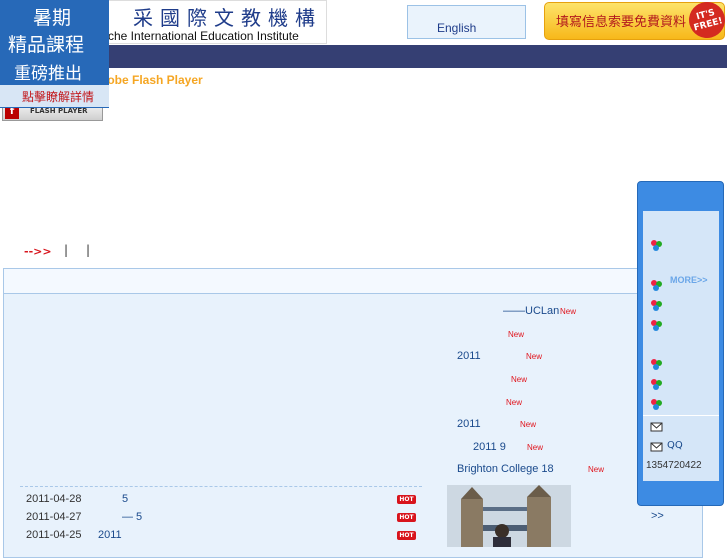 Image resolution: width=727 pixels, height=558 pixels. I want to click on panel-divider, so click(681, 415).